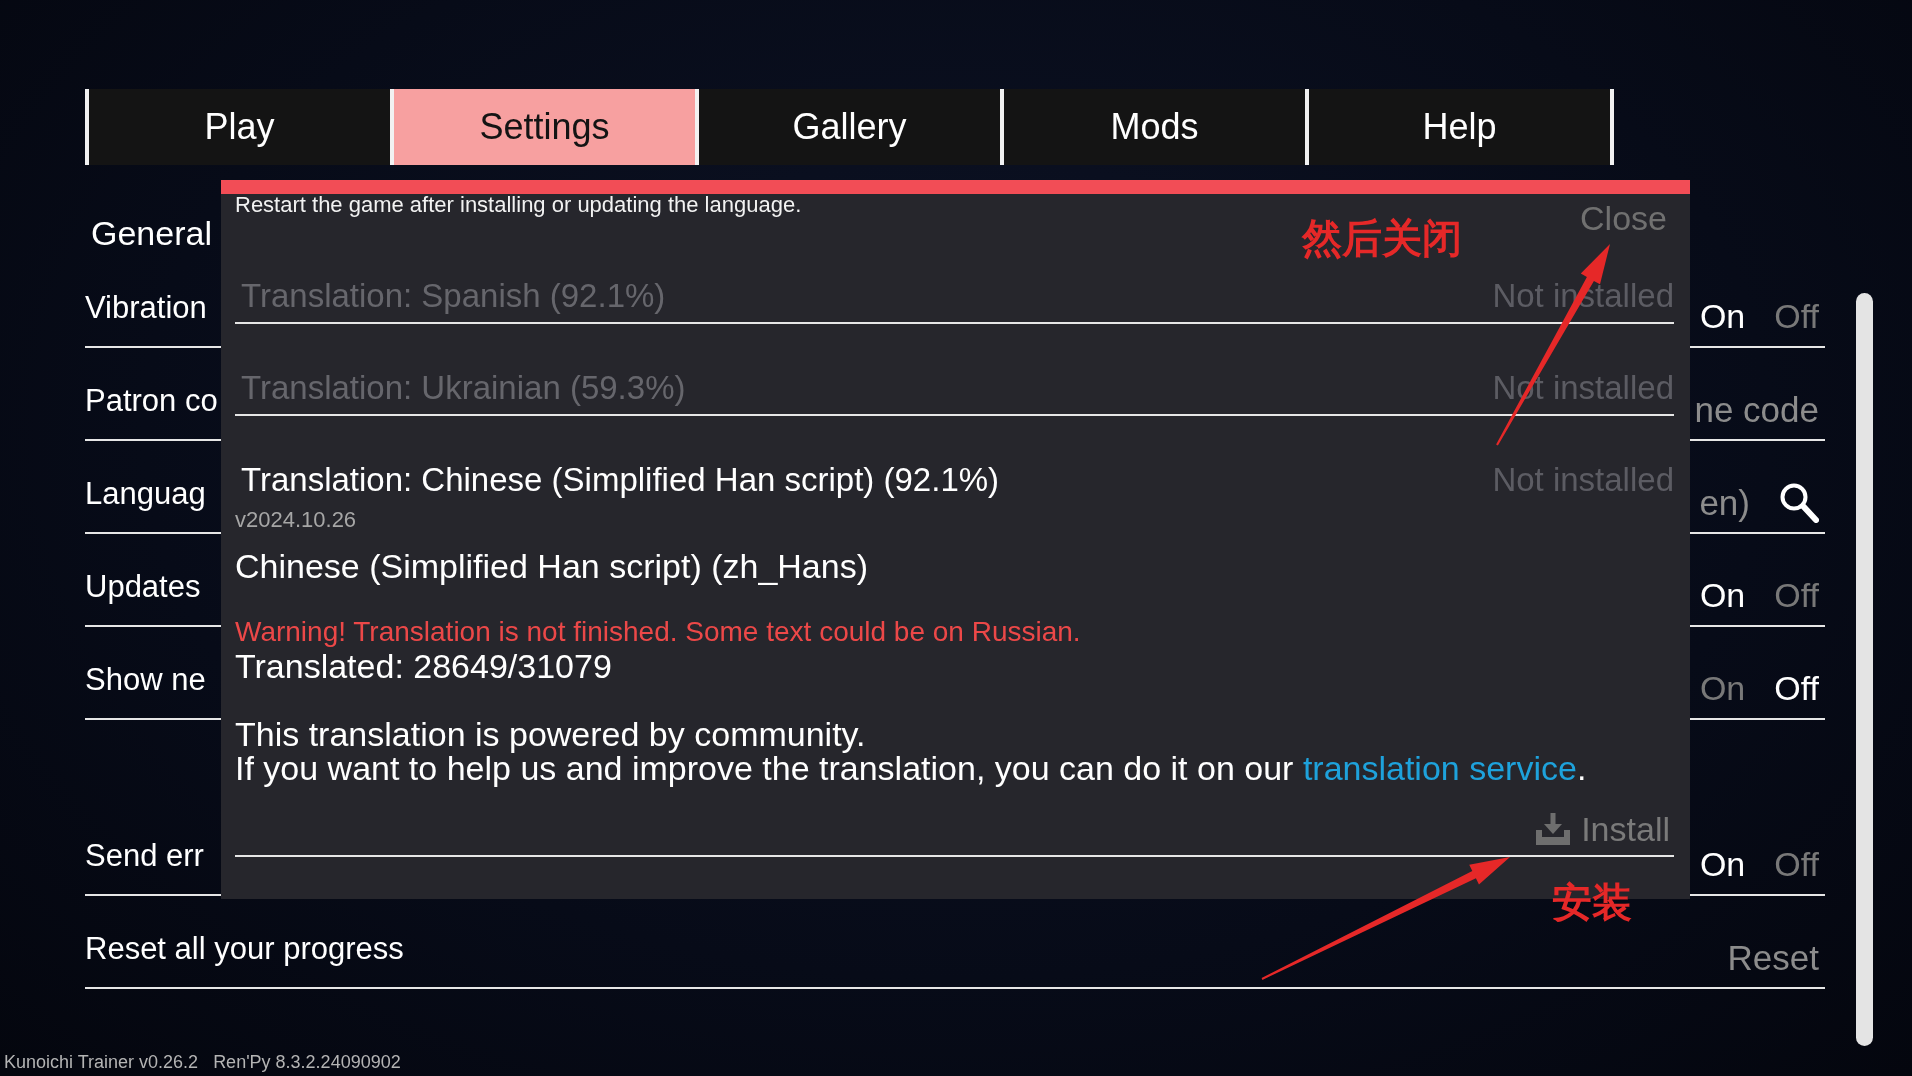  Describe the element at coordinates (620, 479) in the screenshot. I see `language-title: Translation: Chinese (Simplified Han script) (92.1%)` at that location.